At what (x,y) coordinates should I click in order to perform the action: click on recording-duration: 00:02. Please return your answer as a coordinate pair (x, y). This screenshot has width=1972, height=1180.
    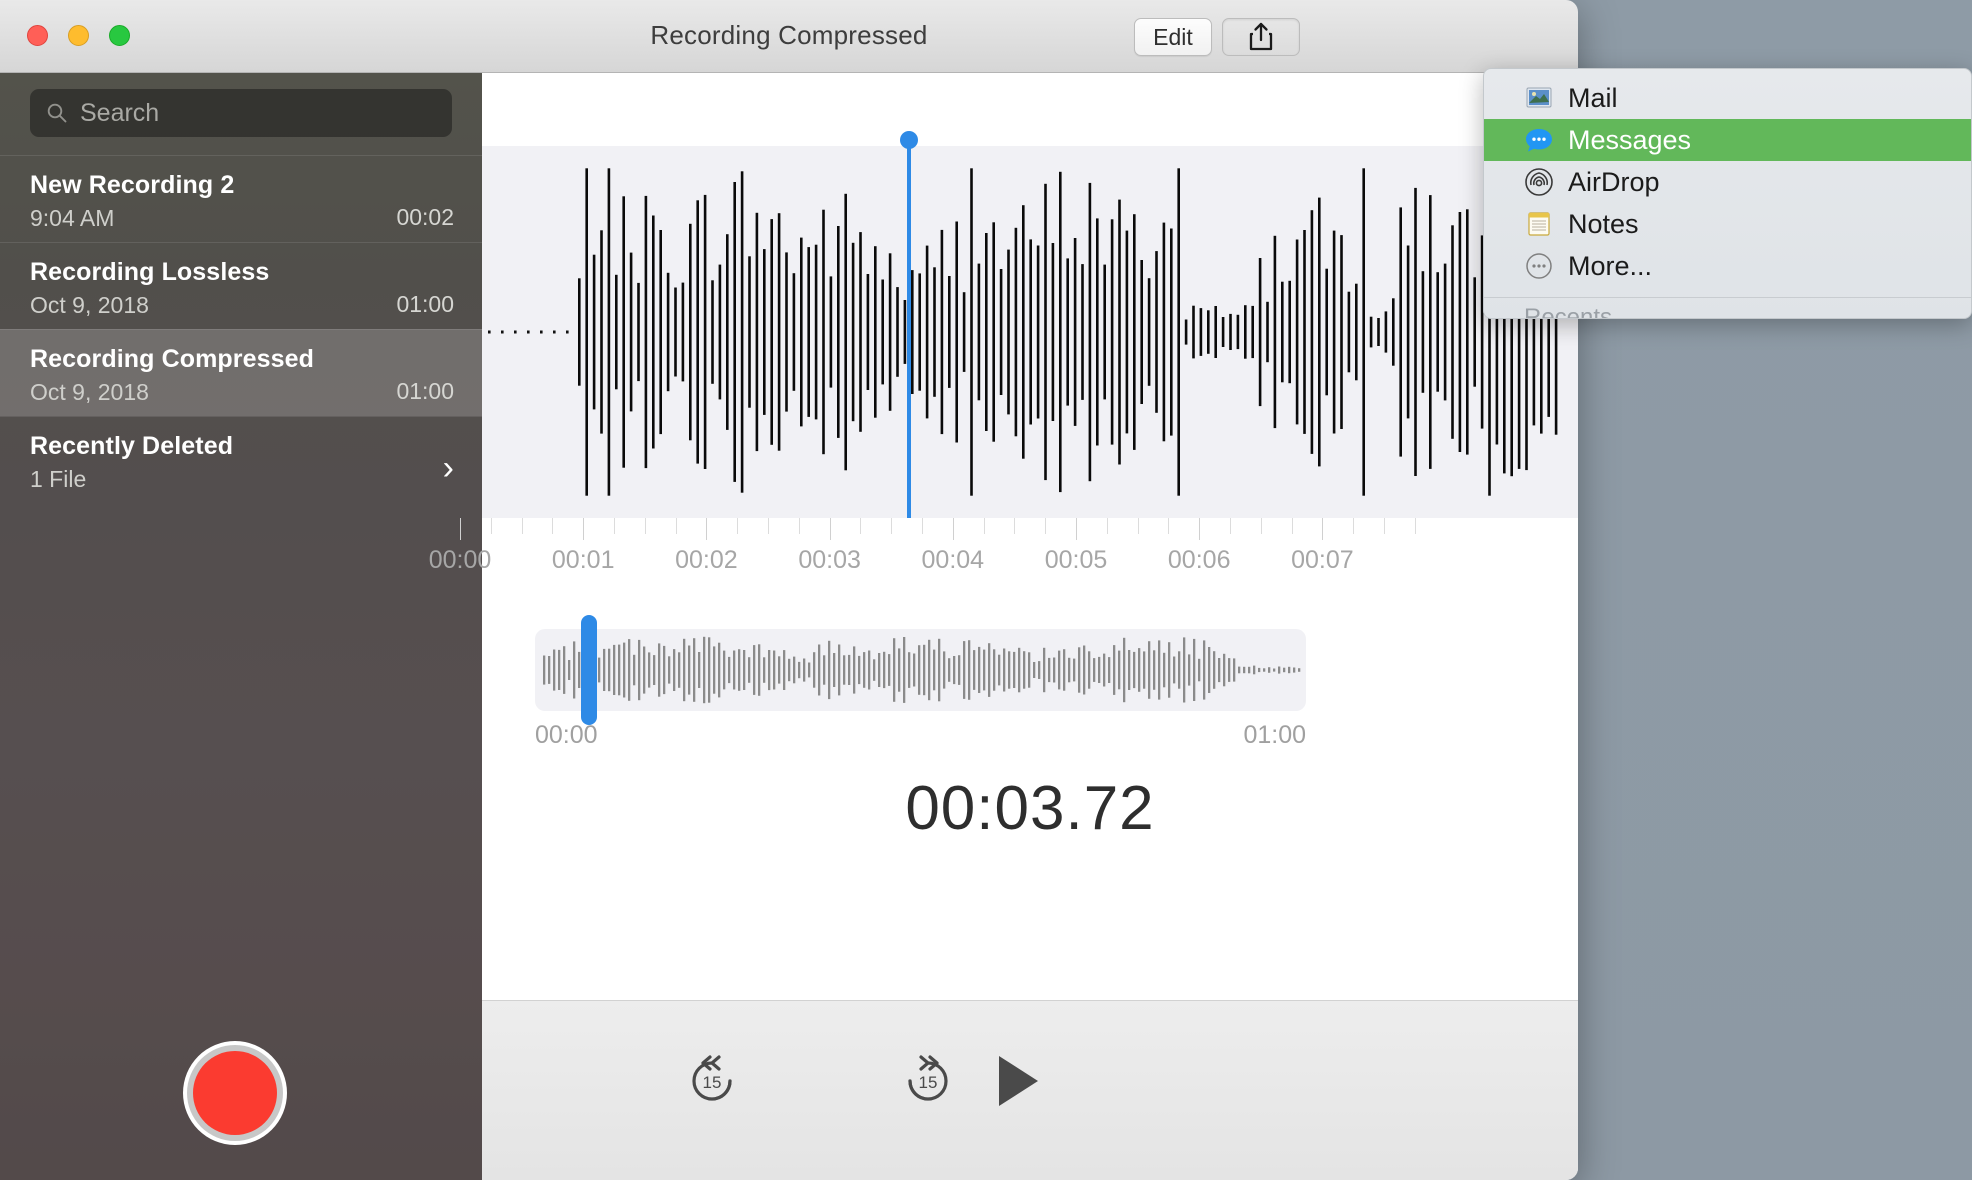
    Looking at the image, I should click on (425, 217).